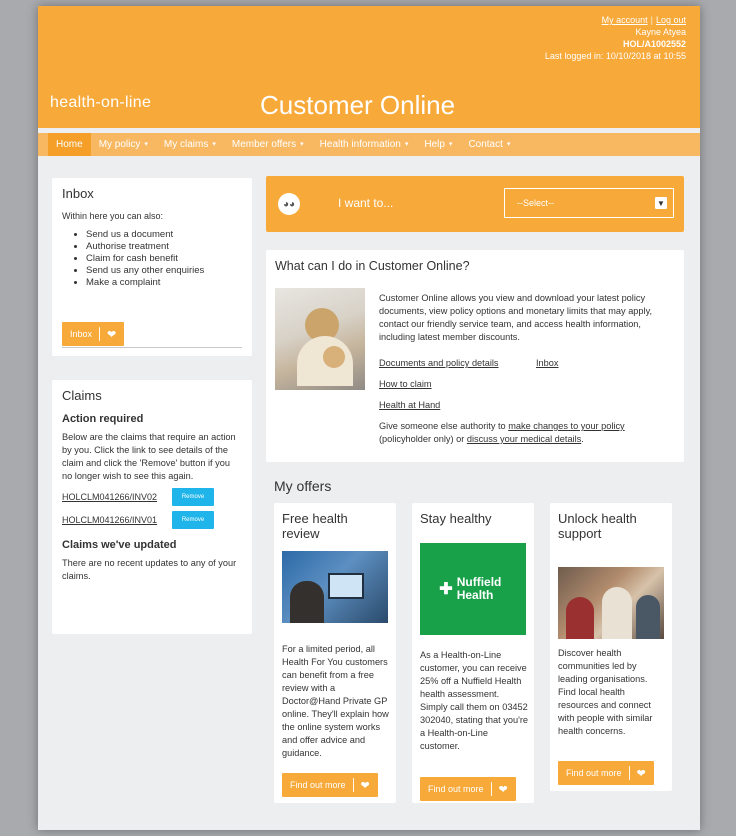 This screenshot has height=836, width=736. I want to click on nav-item-my-policy: My policy ▾, so click(123, 144).